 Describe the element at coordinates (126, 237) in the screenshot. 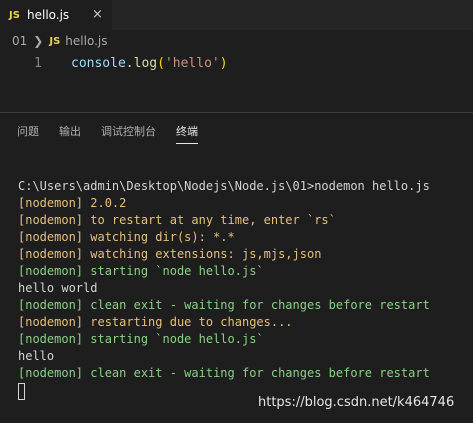

I see `terminal-line: [nodemon] watching dir(s): *.*` at that location.